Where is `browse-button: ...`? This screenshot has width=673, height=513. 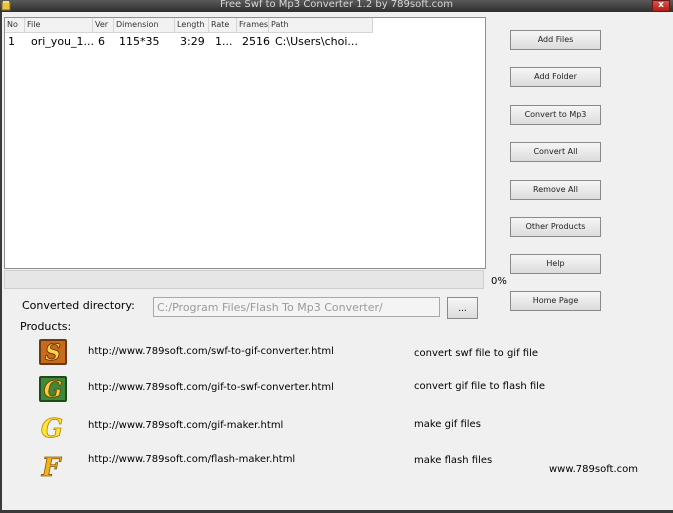 browse-button: ... is located at coordinates (462, 308).